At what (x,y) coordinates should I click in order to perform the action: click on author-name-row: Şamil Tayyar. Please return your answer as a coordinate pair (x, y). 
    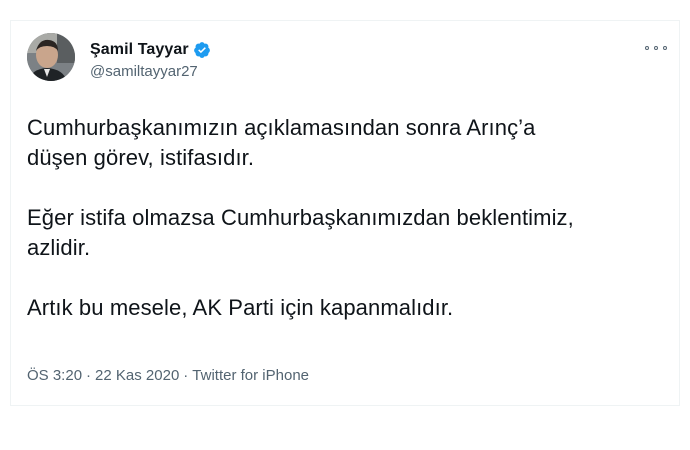
    Looking at the image, I should click on (150, 50).